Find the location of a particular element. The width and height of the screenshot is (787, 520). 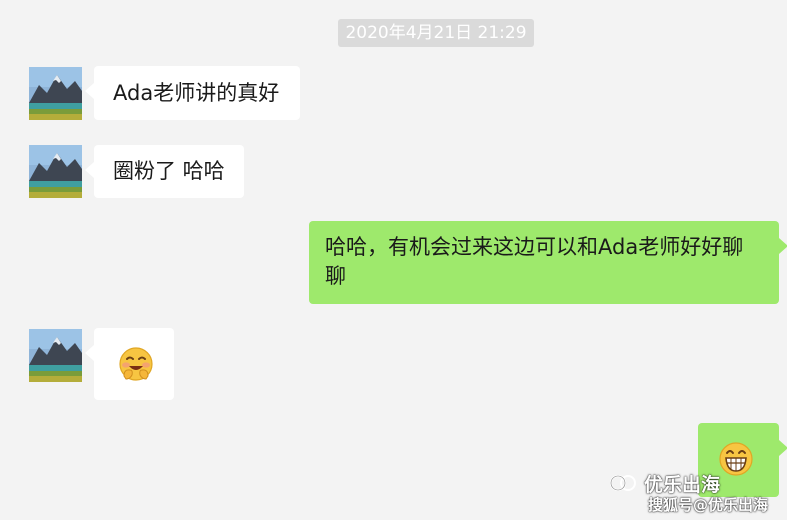

watermark-title: 优乐出海 is located at coordinates (682, 485).